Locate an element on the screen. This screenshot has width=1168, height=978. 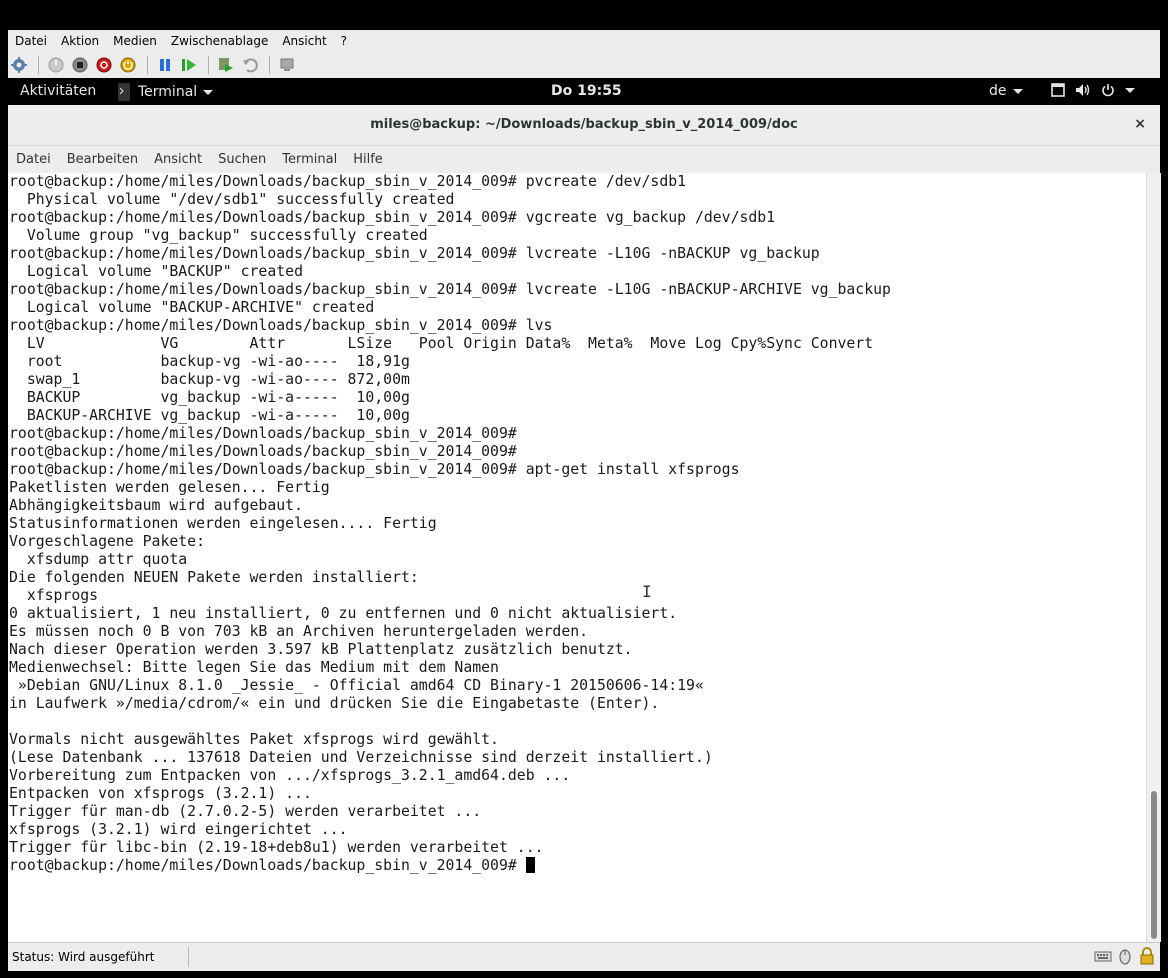
vm-menu-medien: Medien is located at coordinates (135, 41).